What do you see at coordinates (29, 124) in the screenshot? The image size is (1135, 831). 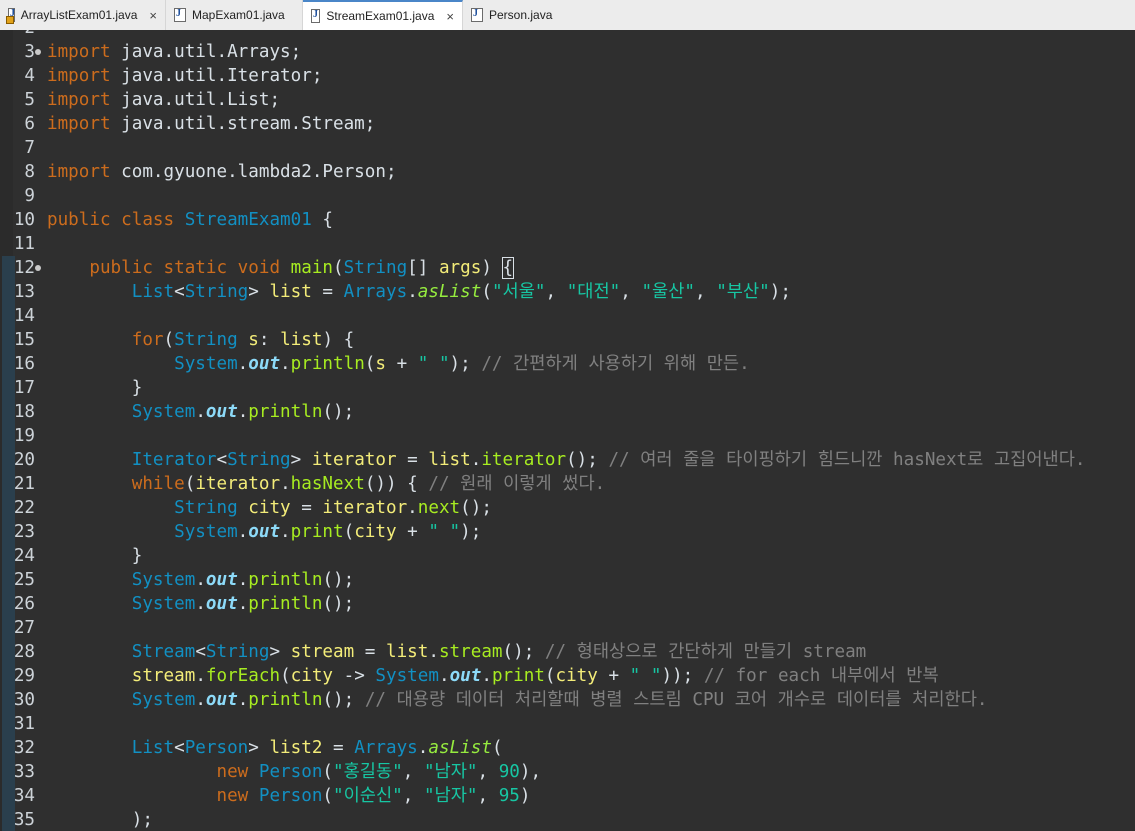 I see `line-number: 6` at bounding box center [29, 124].